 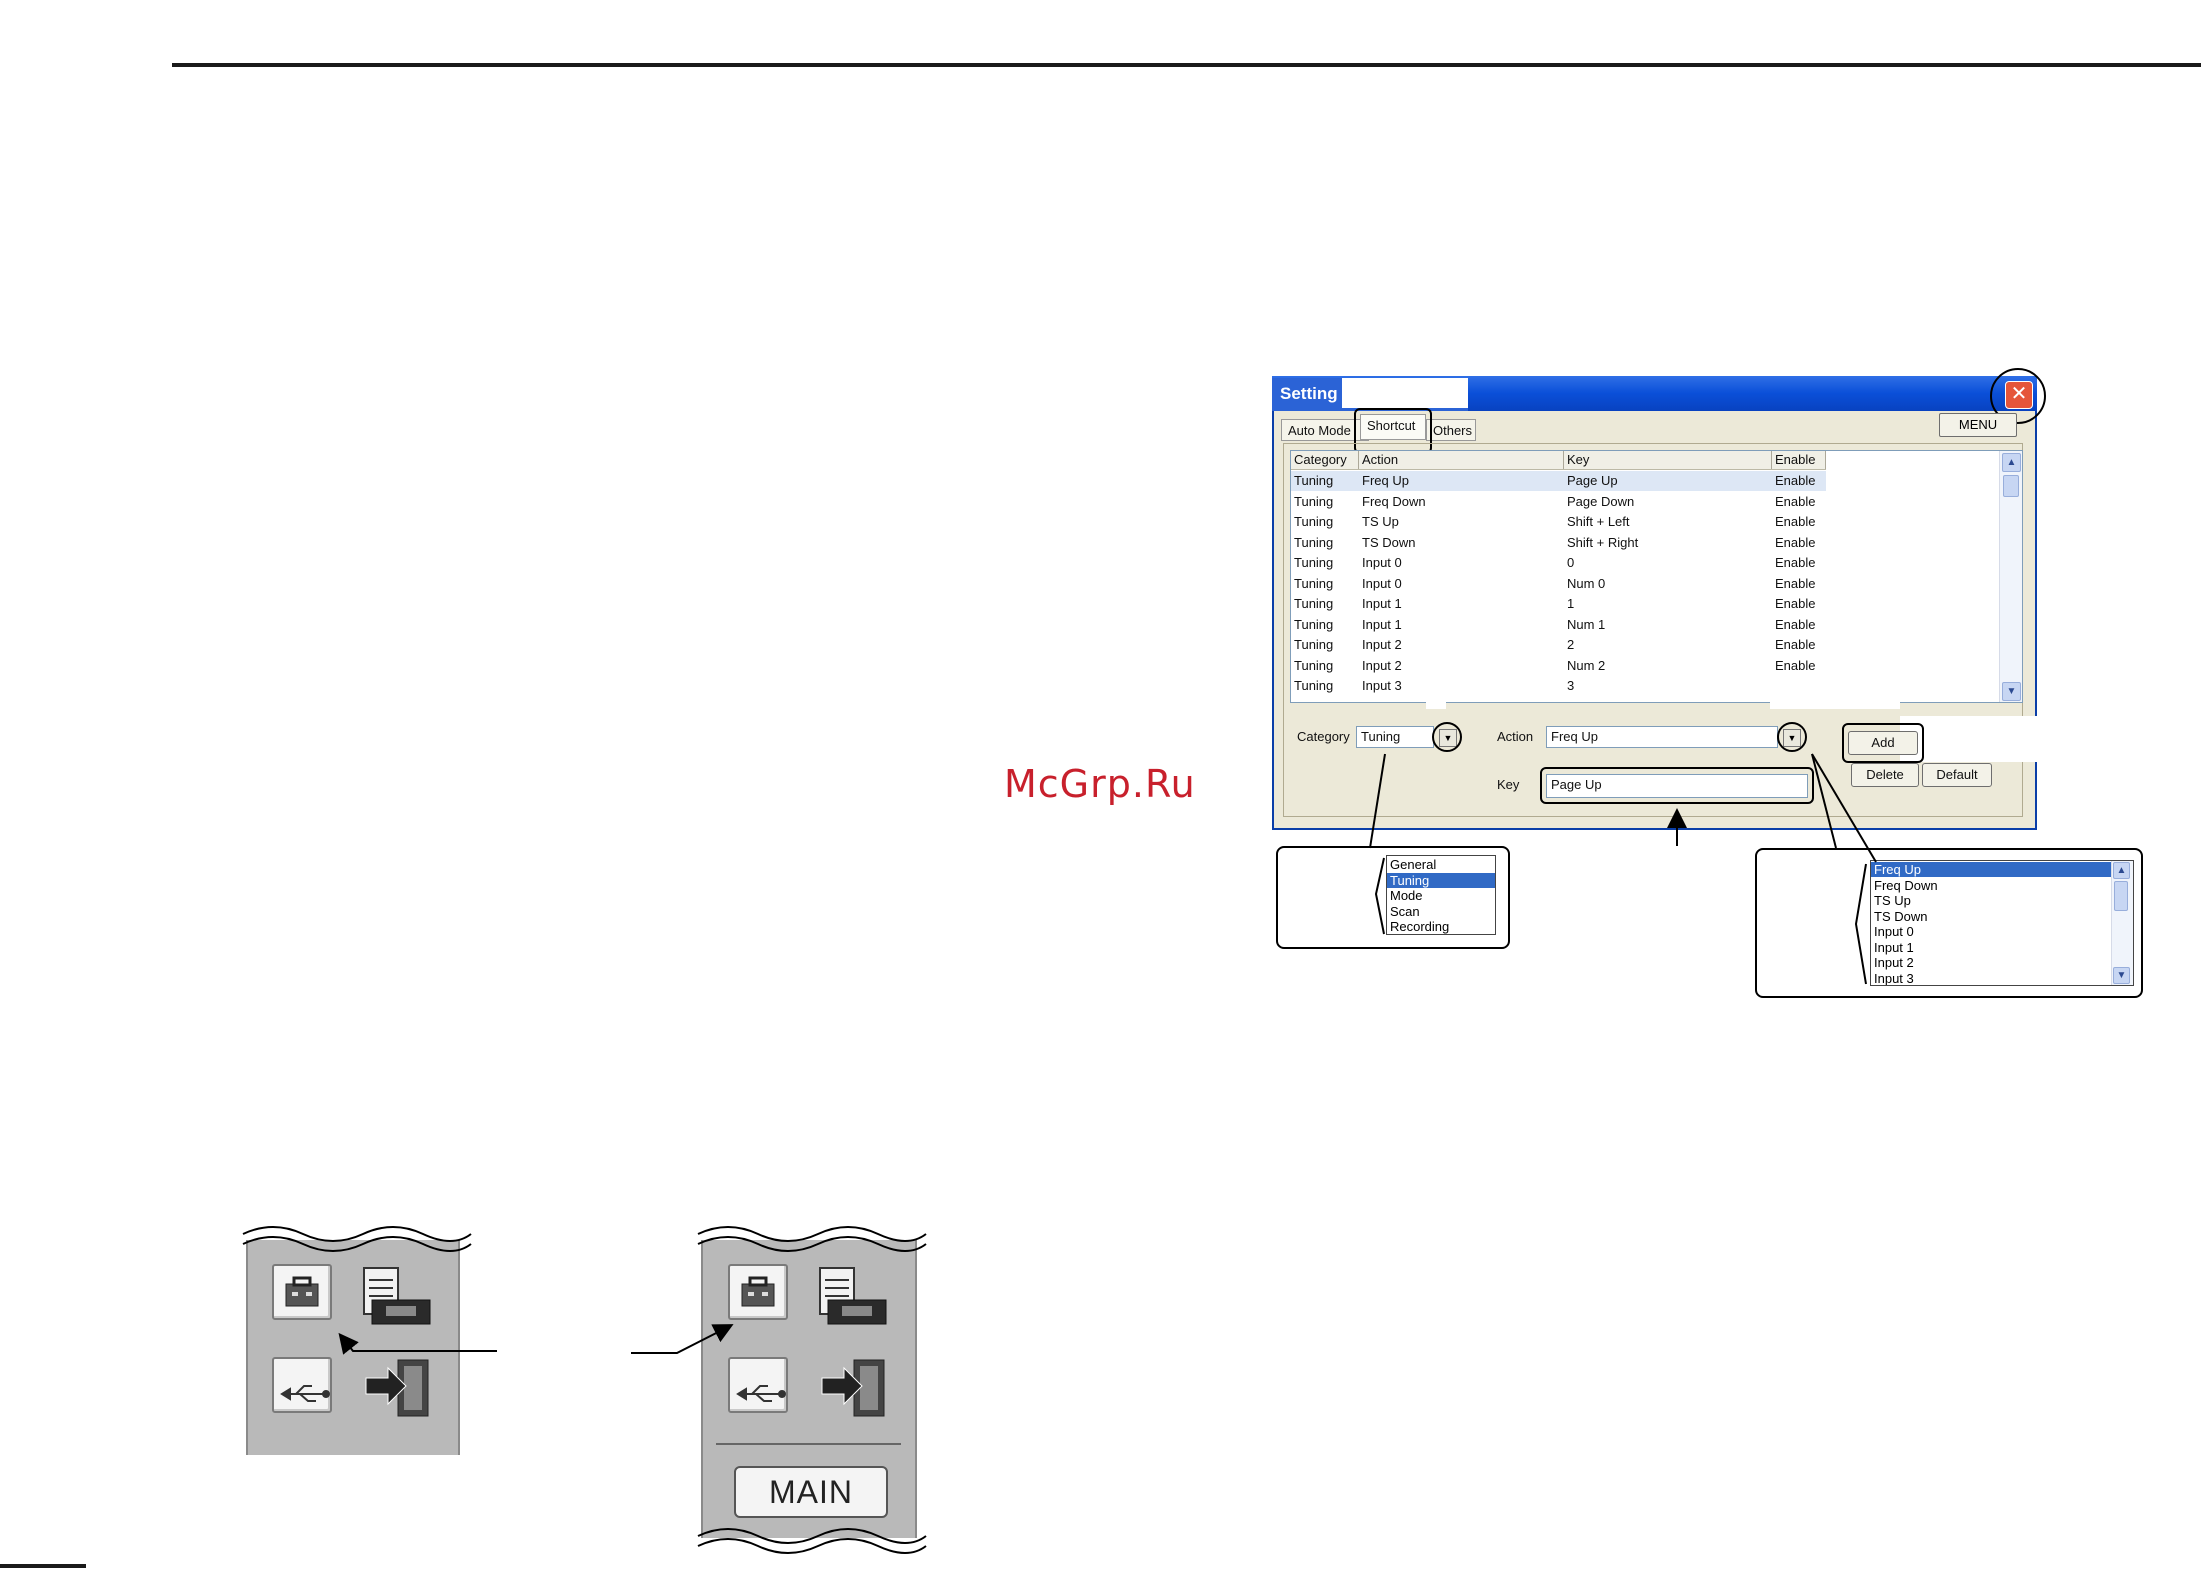 I want to click on action-leader-line-b, so click(x=1844, y=808).